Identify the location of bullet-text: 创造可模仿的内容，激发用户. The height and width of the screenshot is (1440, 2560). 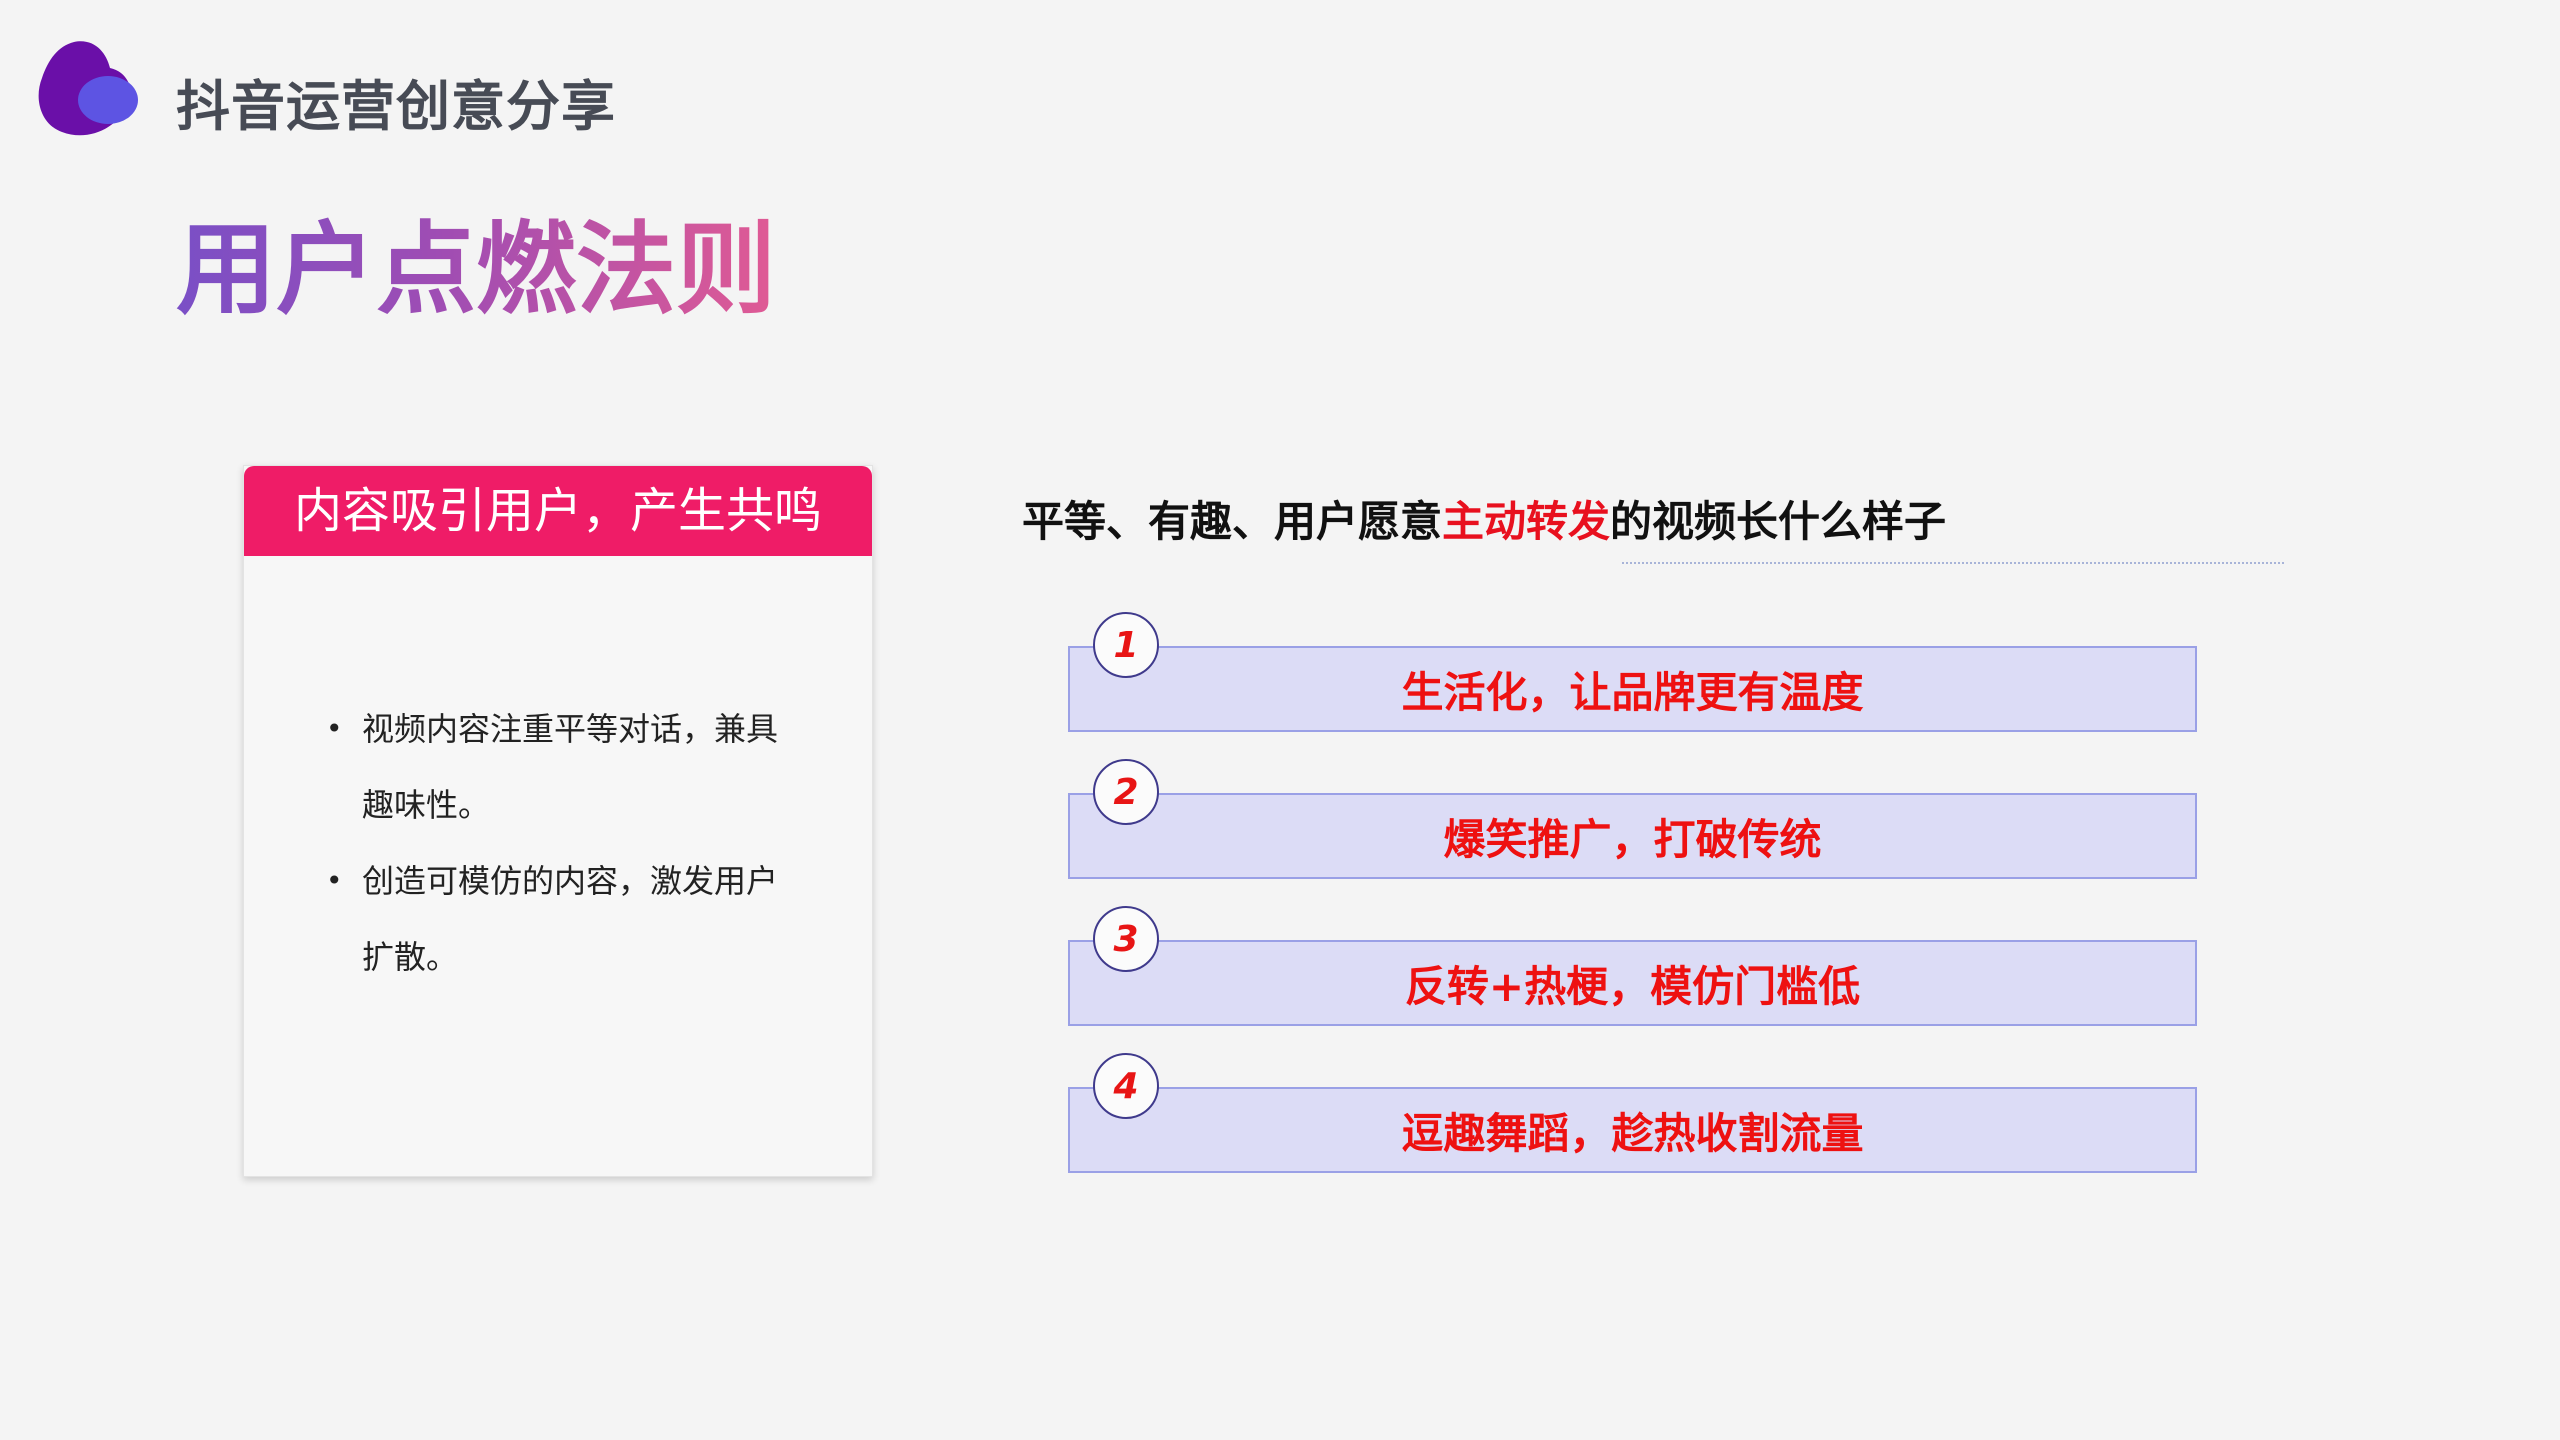
(570, 881).